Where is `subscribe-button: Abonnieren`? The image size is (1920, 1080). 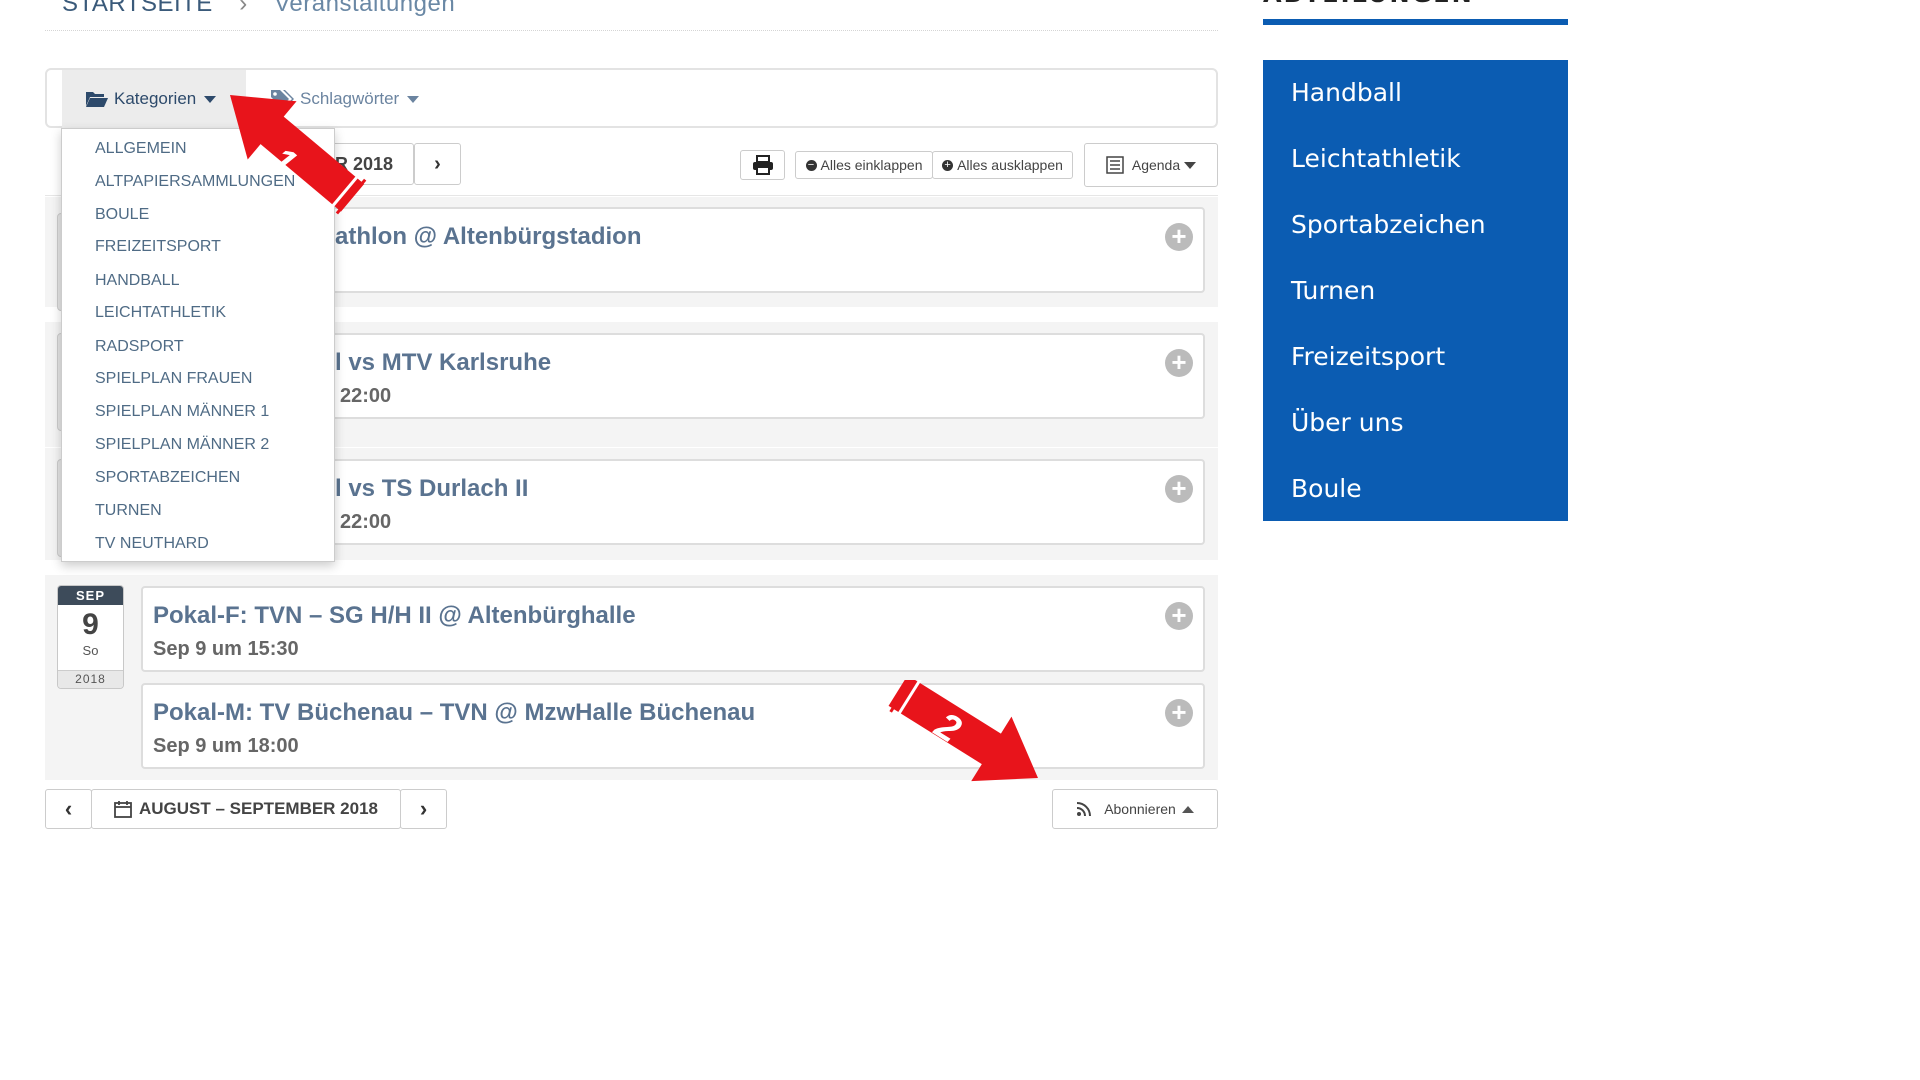 subscribe-button: Abonnieren is located at coordinates (1135, 809).